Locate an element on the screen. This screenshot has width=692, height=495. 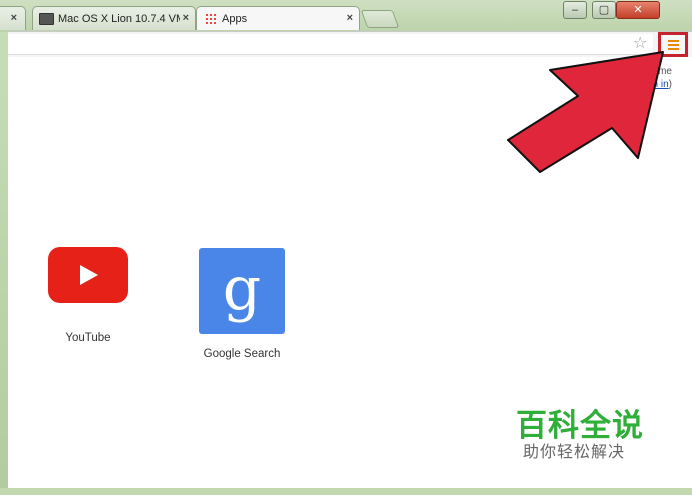
tab-partial: × is located at coordinates (13, 18).